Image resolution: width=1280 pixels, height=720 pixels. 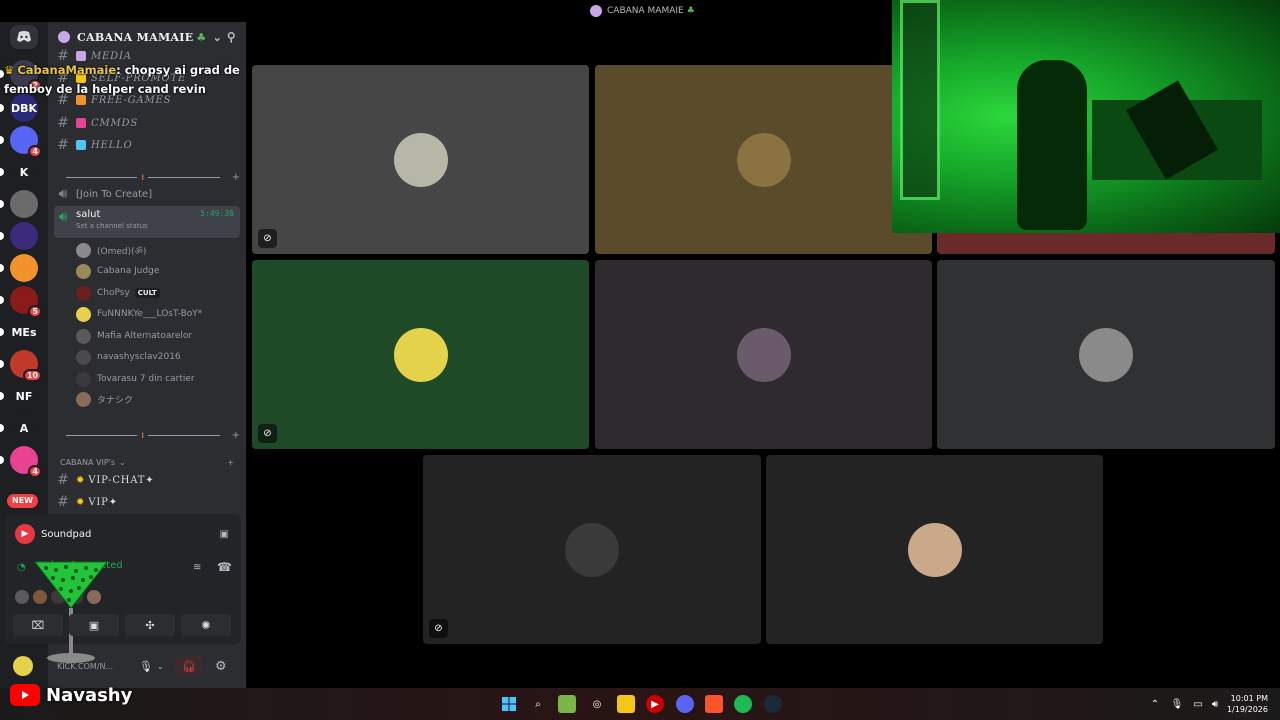 What do you see at coordinates (773, 704) in the screenshot?
I see `steam-icon` at bounding box center [773, 704].